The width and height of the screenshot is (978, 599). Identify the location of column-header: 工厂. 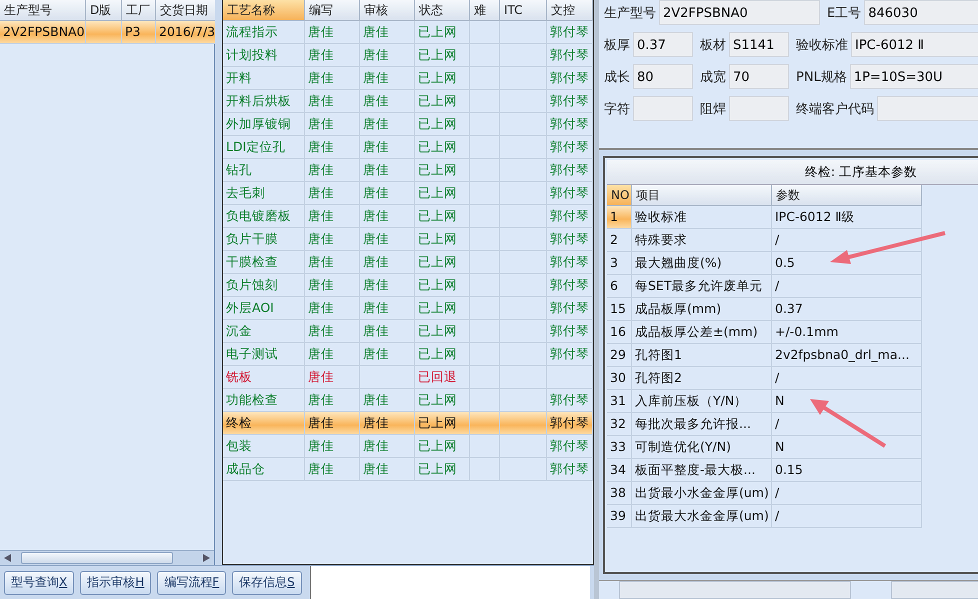
(139, 10).